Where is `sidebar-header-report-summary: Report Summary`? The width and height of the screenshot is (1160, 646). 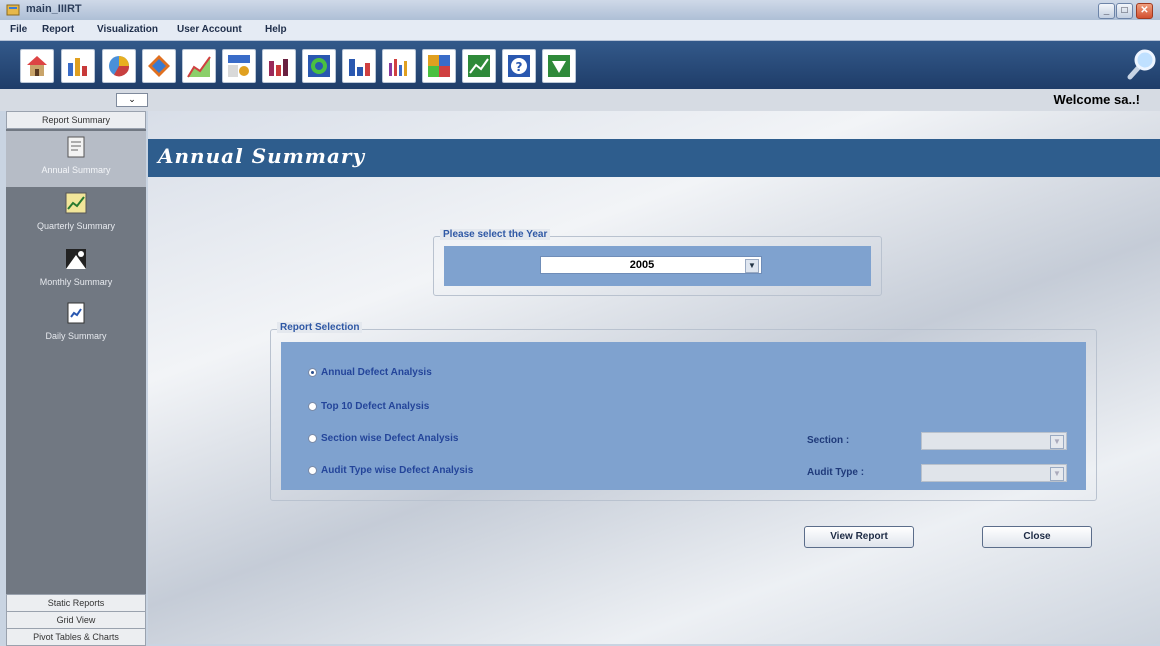
sidebar-header-report-summary: Report Summary is located at coordinates (76, 120).